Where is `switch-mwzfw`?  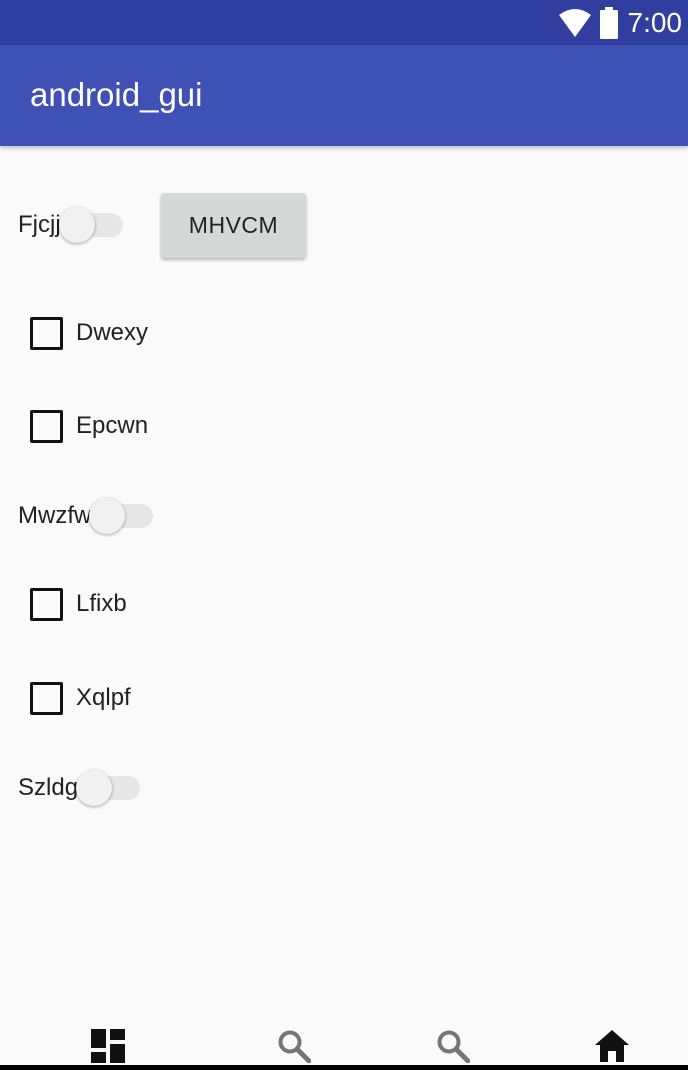 switch-mwzfw is located at coordinates (122, 516).